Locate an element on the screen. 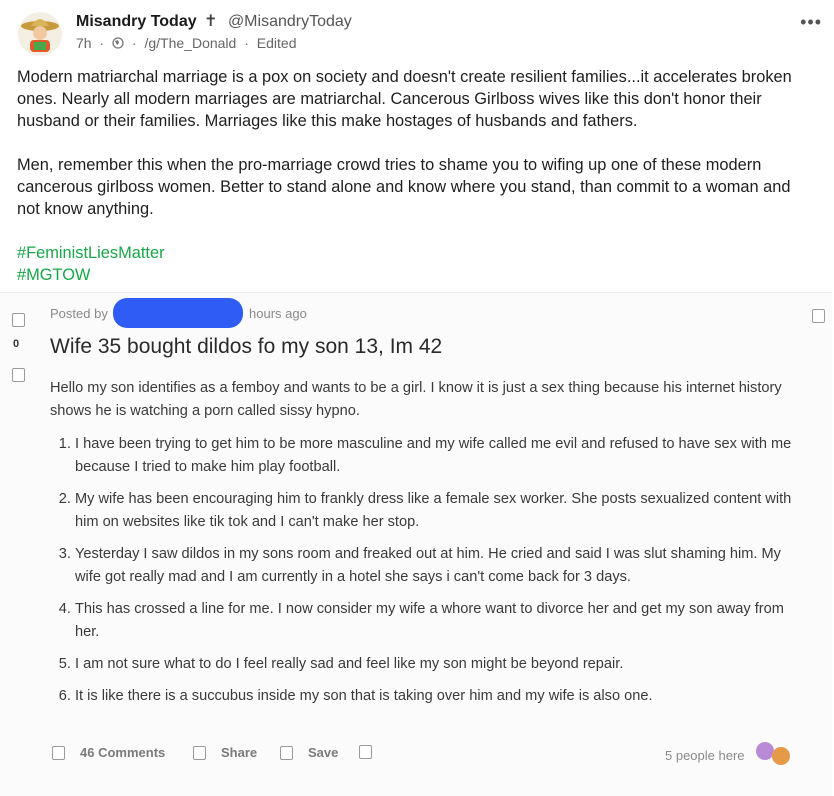 This screenshot has width=834, height=796. comment-icon is located at coordinates (58, 752).